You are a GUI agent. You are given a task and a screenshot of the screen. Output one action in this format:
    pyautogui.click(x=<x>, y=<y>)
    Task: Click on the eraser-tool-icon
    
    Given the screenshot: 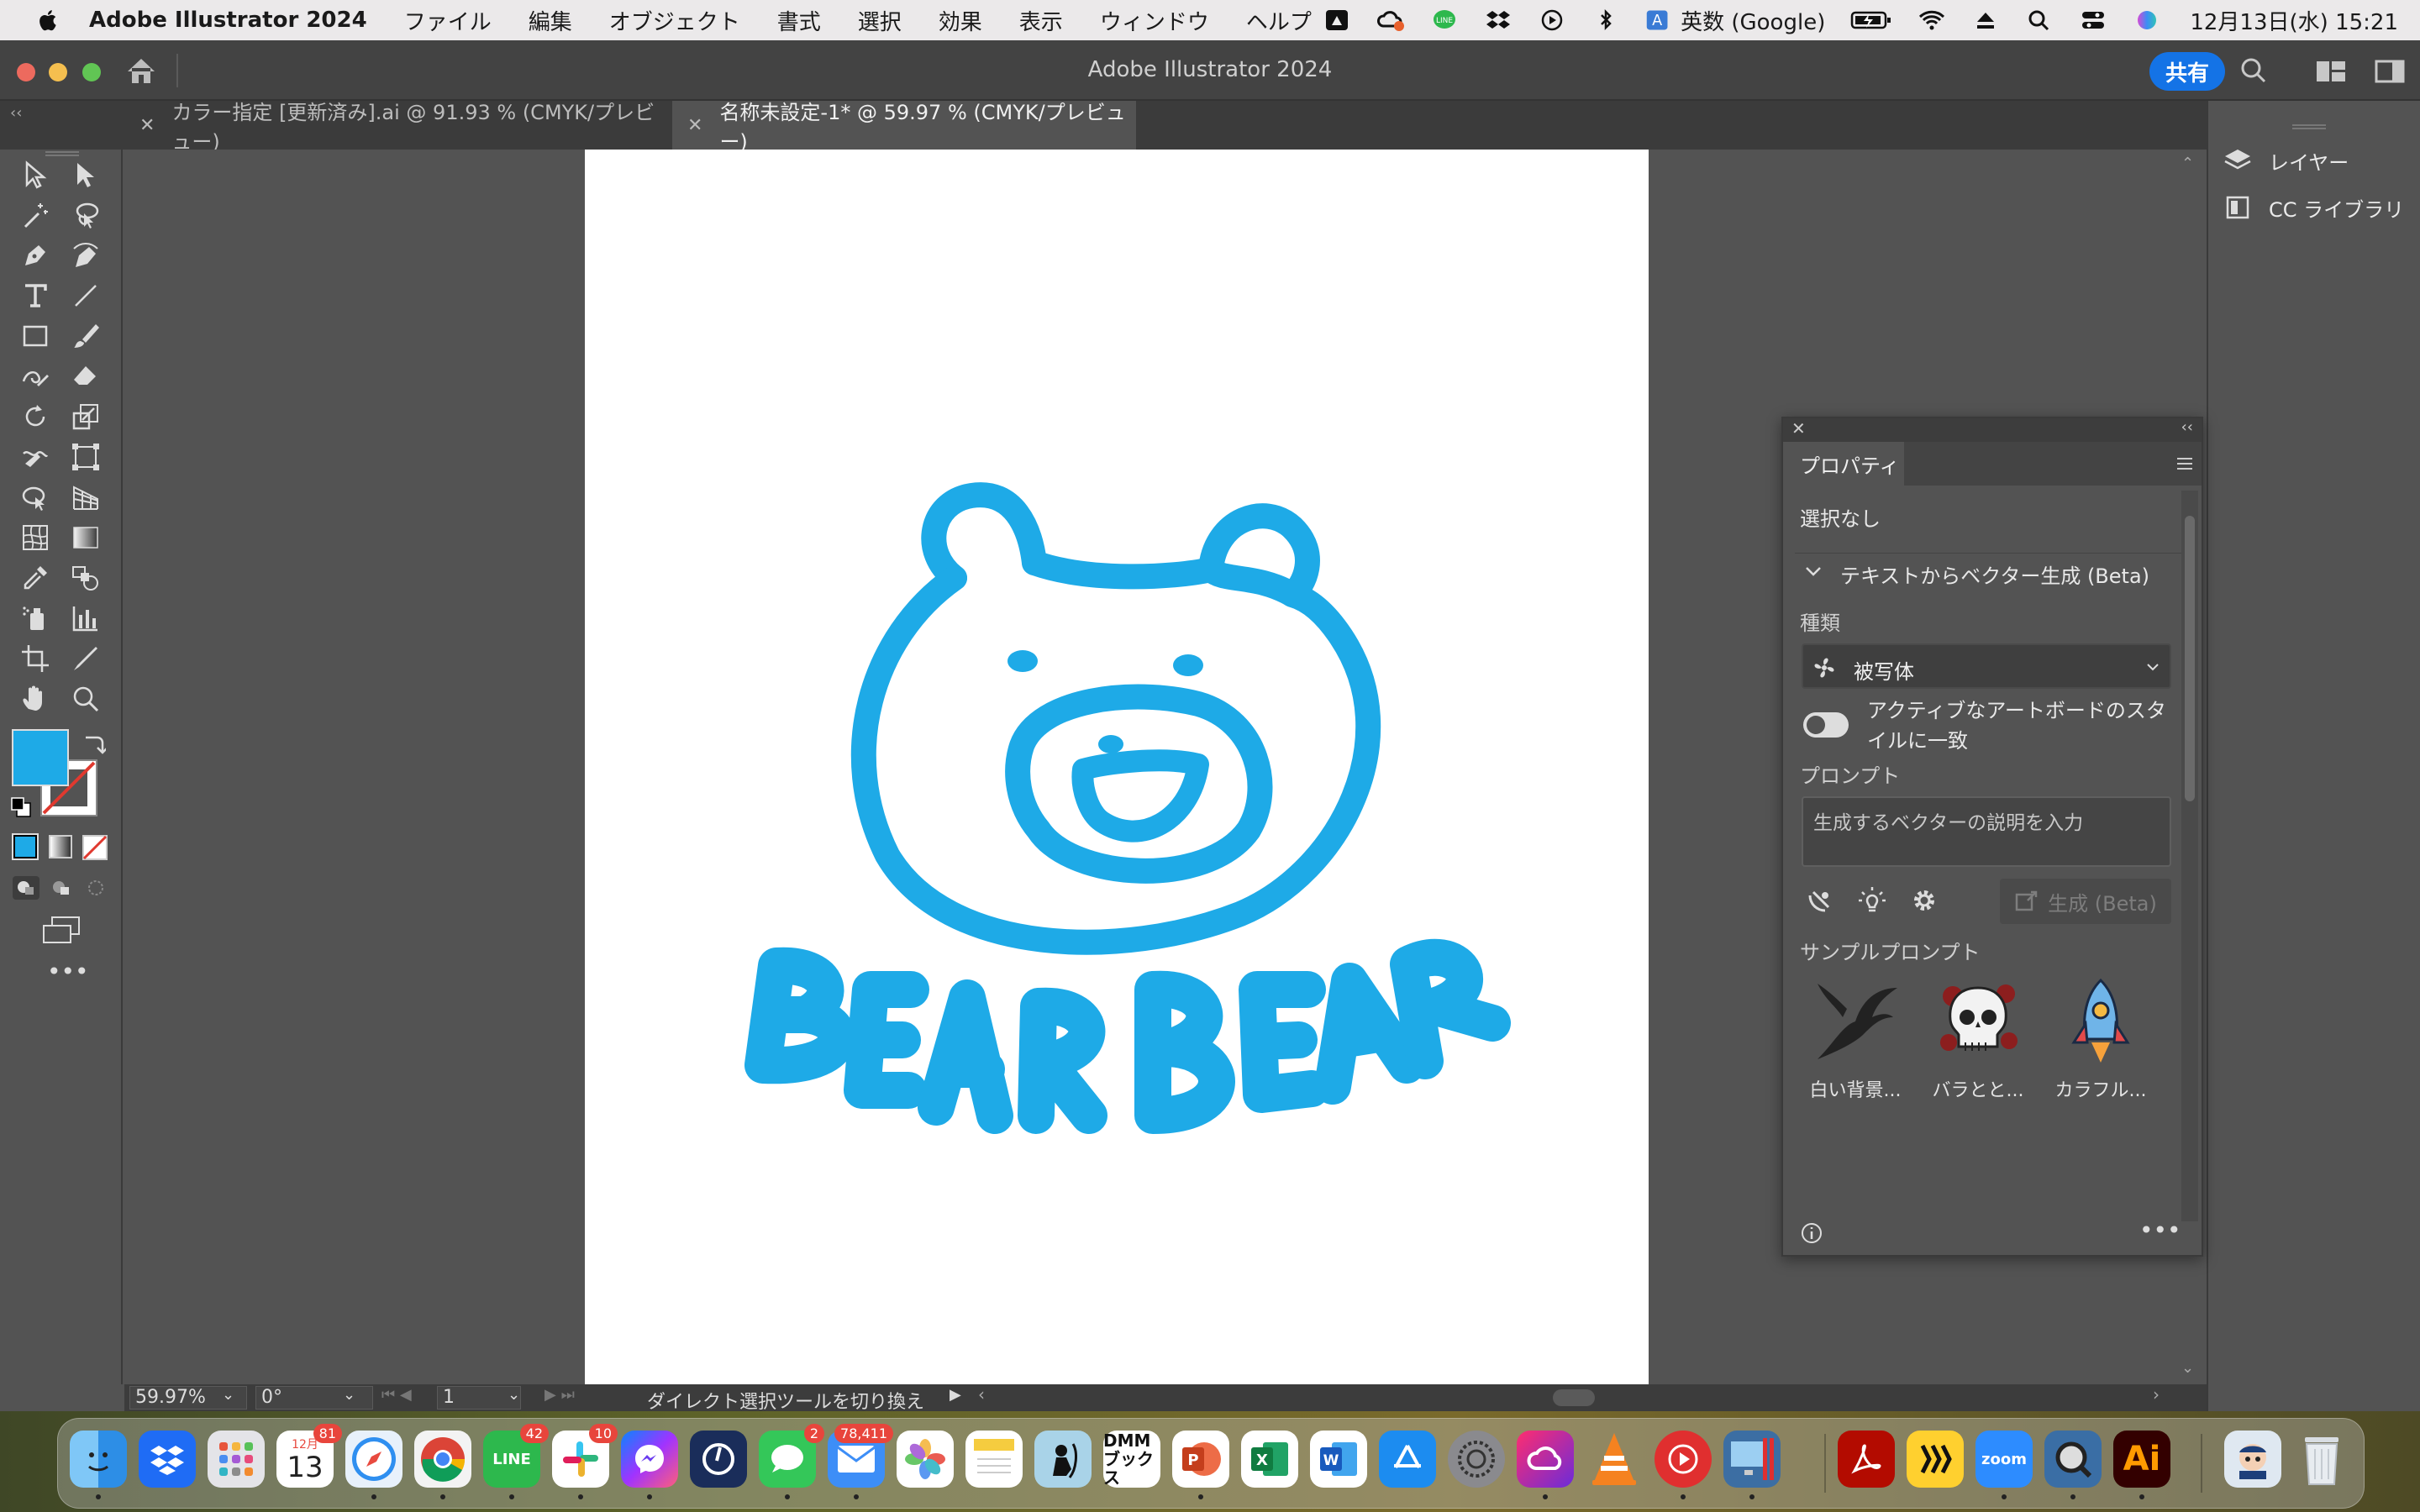 What is the action you would take?
    pyautogui.click(x=86, y=376)
    